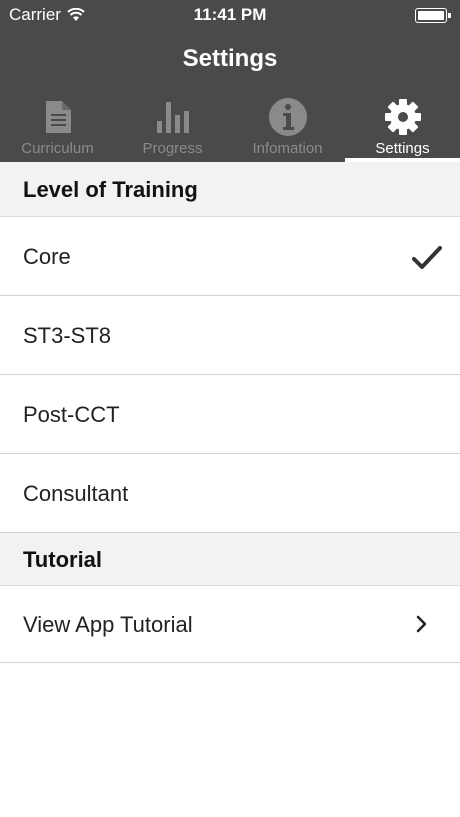 This screenshot has width=460, height=817. What do you see at coordinates (230, 58) in the screenshot?
I see `page-title: Settings` at bounding box center [230, 58].